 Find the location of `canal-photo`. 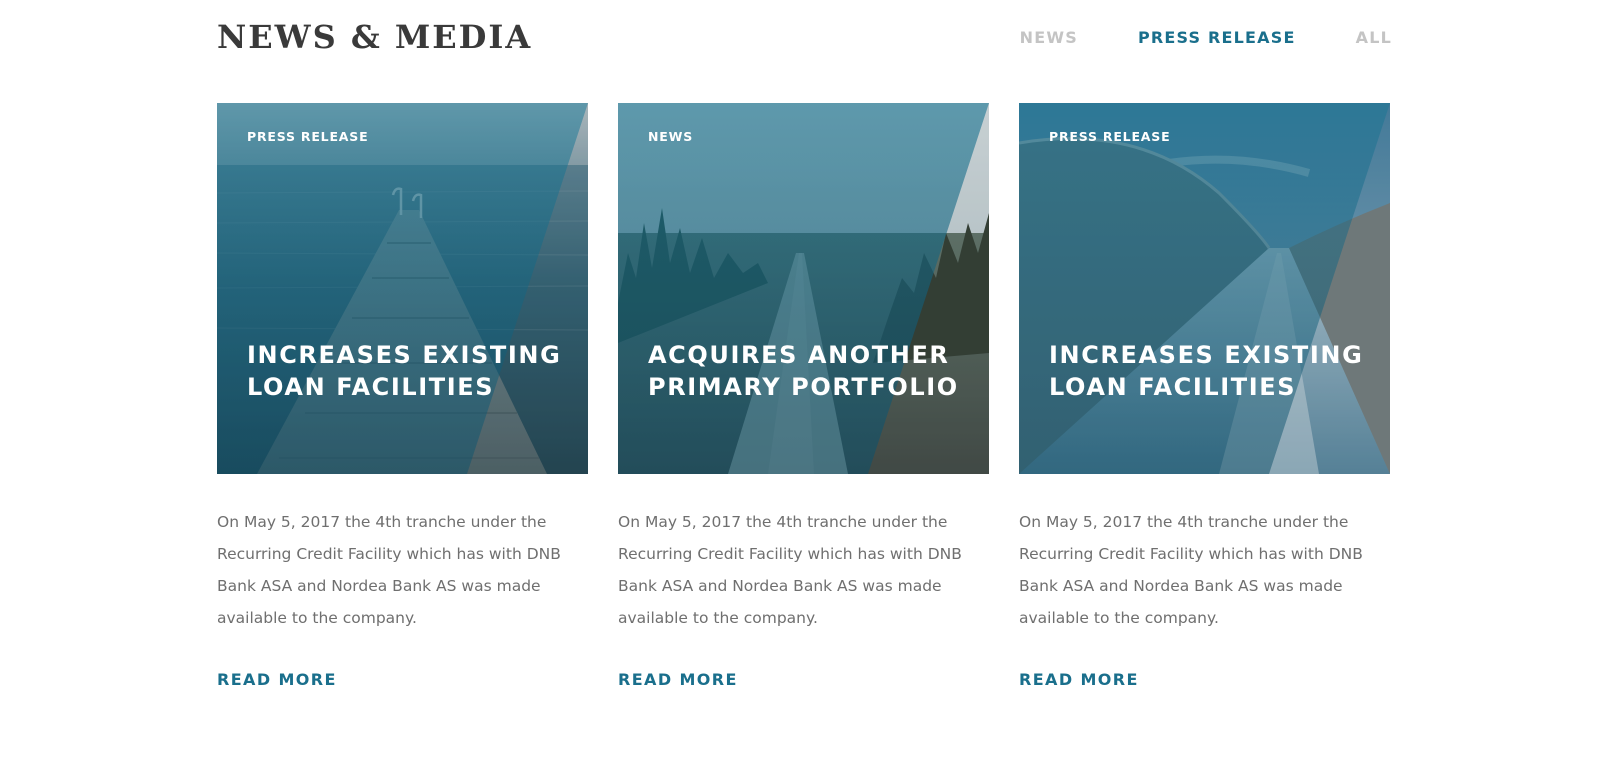

canal-photo is located at coordinates (1204, 288).